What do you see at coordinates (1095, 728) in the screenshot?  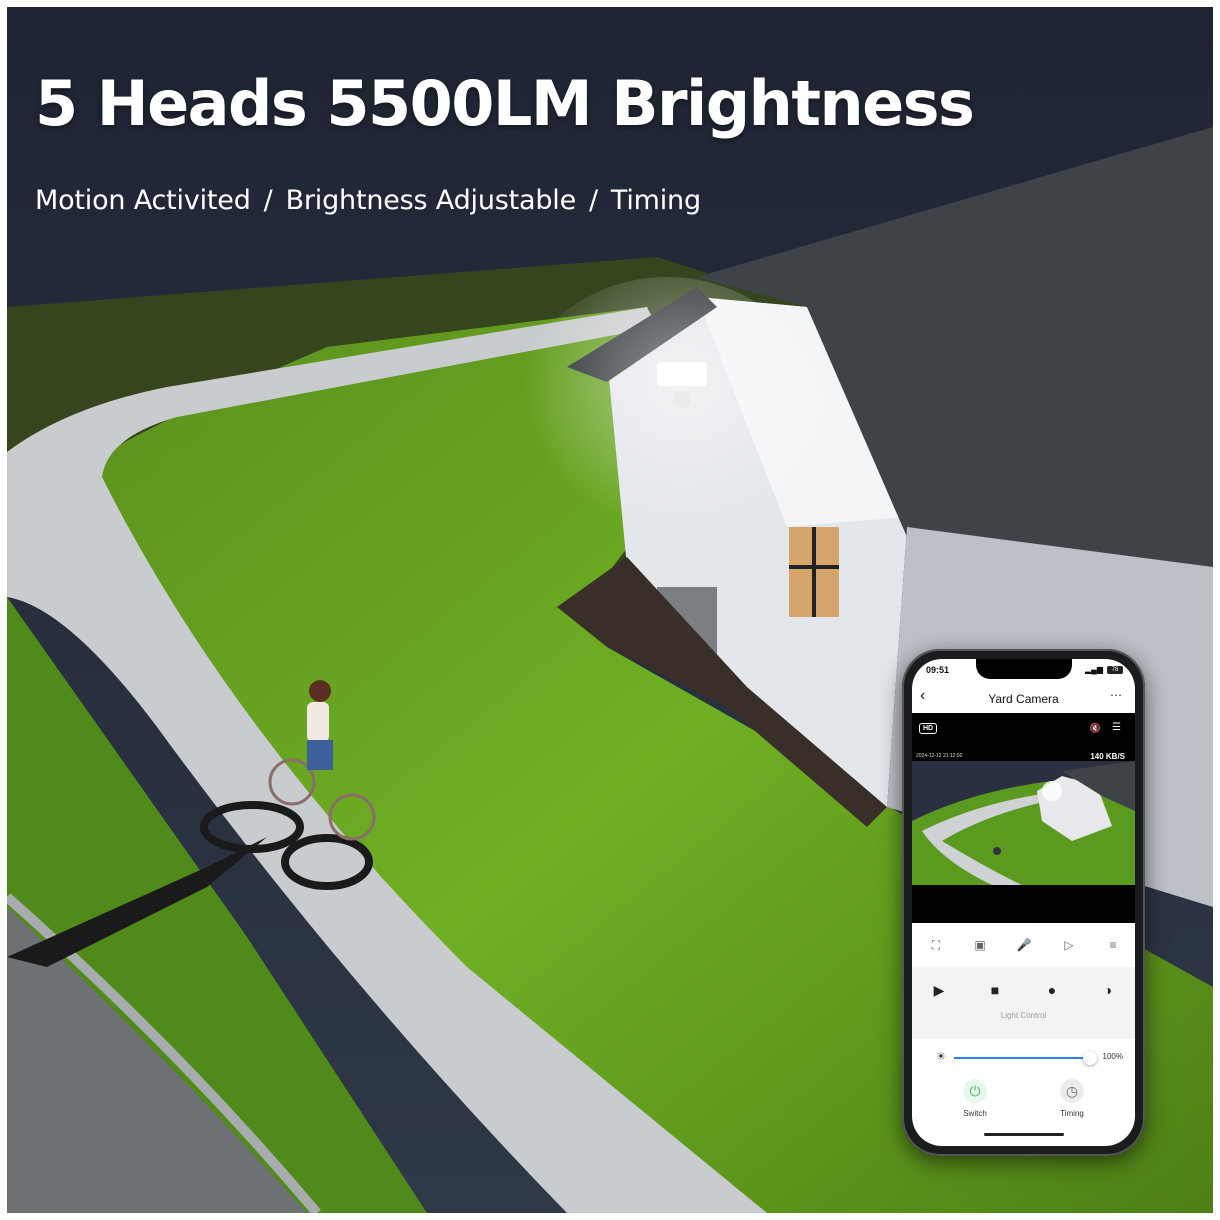 I see `mute-icon: 🔇` at bounding box center [1095, 728].